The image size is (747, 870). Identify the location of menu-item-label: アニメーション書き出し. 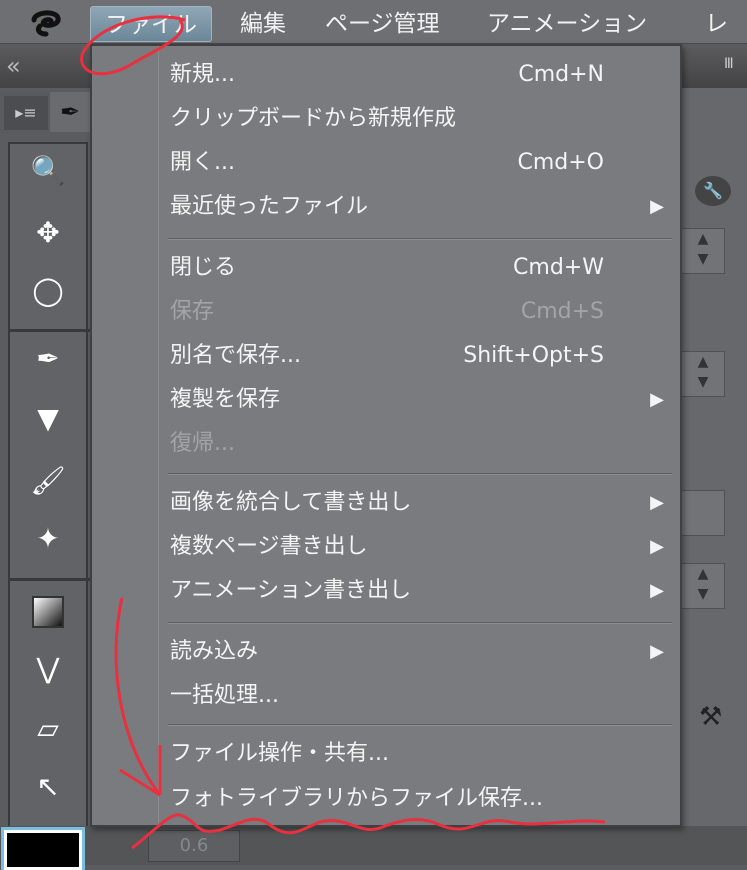
(291, 590).